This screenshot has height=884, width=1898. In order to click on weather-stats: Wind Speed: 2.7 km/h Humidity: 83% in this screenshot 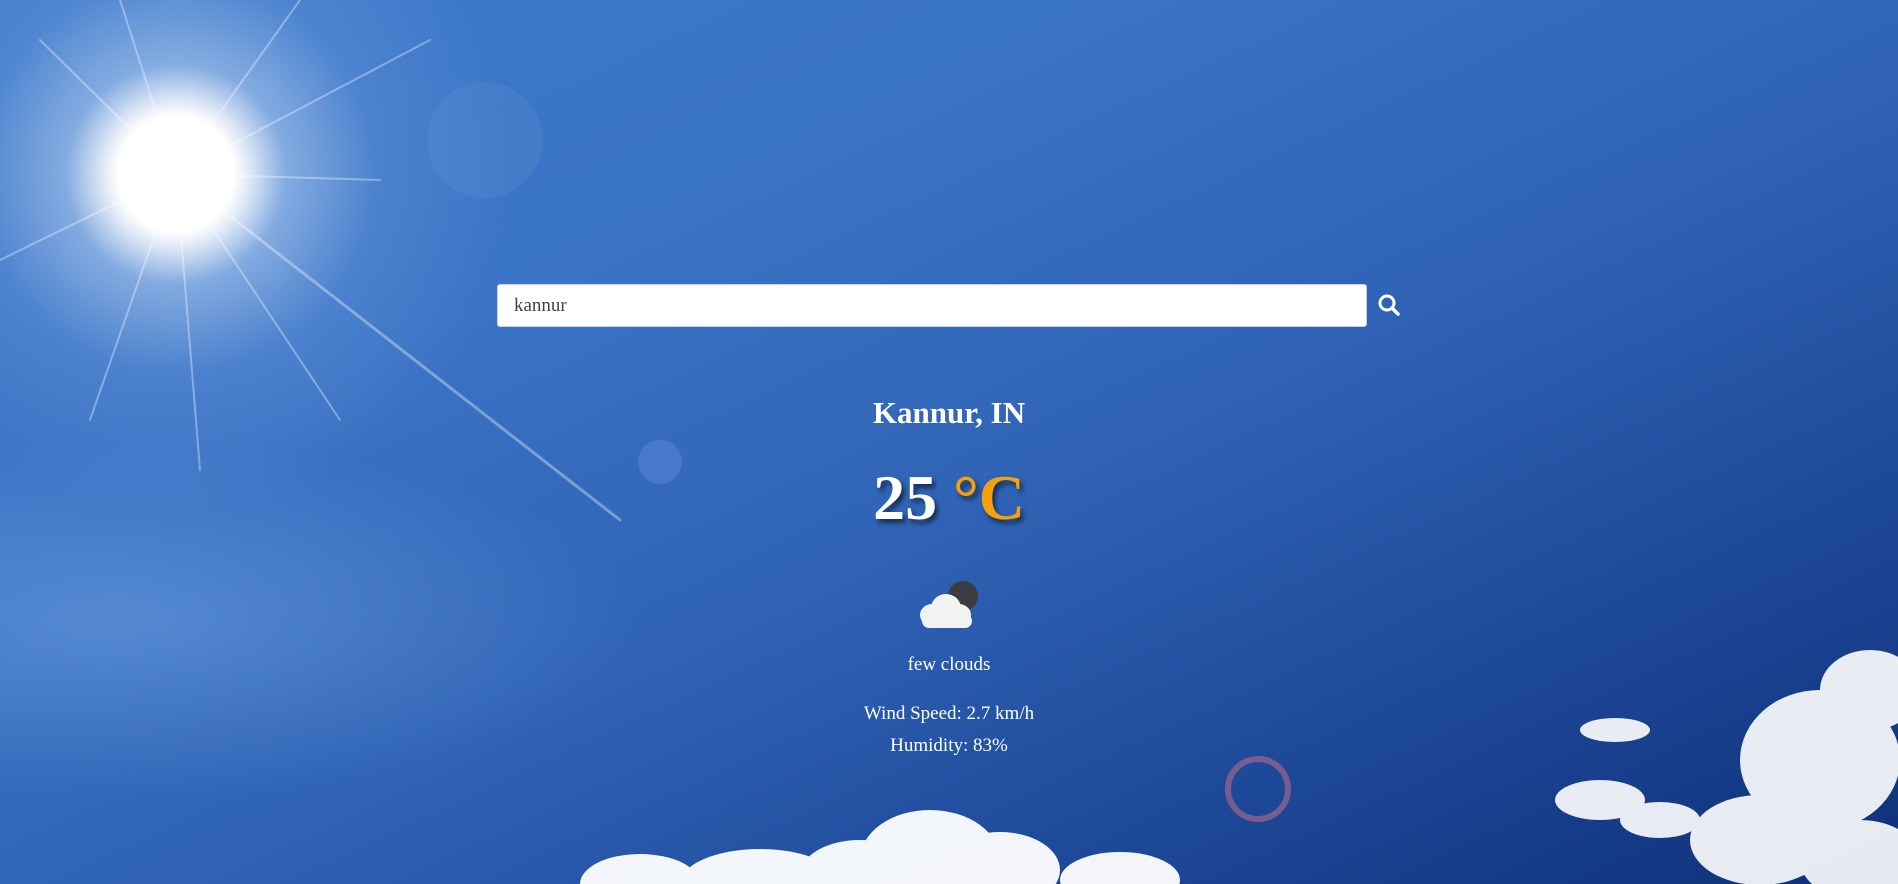, I will do `click(949, 730)`.